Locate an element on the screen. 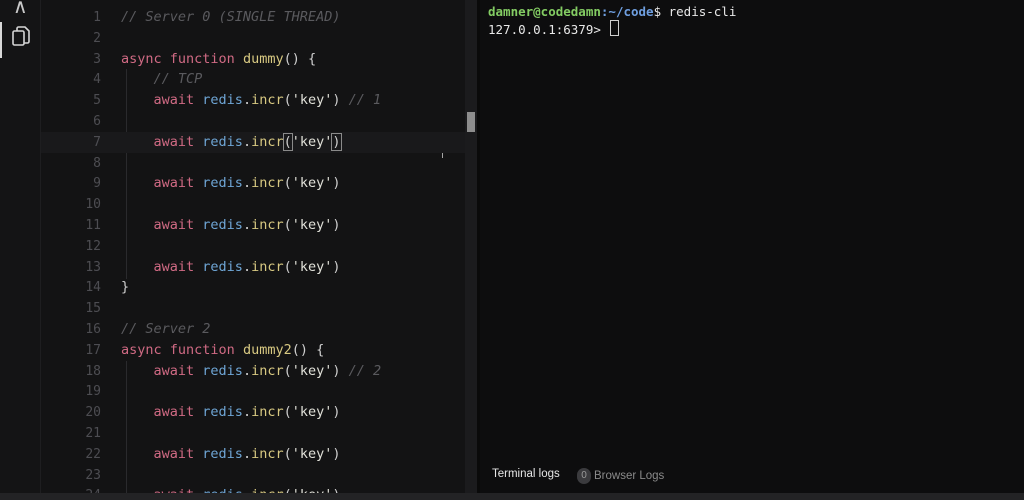 This screenshot has height=500, width=1024. code-line: 3 async function dummy() { is located at coordinates (253, 59).